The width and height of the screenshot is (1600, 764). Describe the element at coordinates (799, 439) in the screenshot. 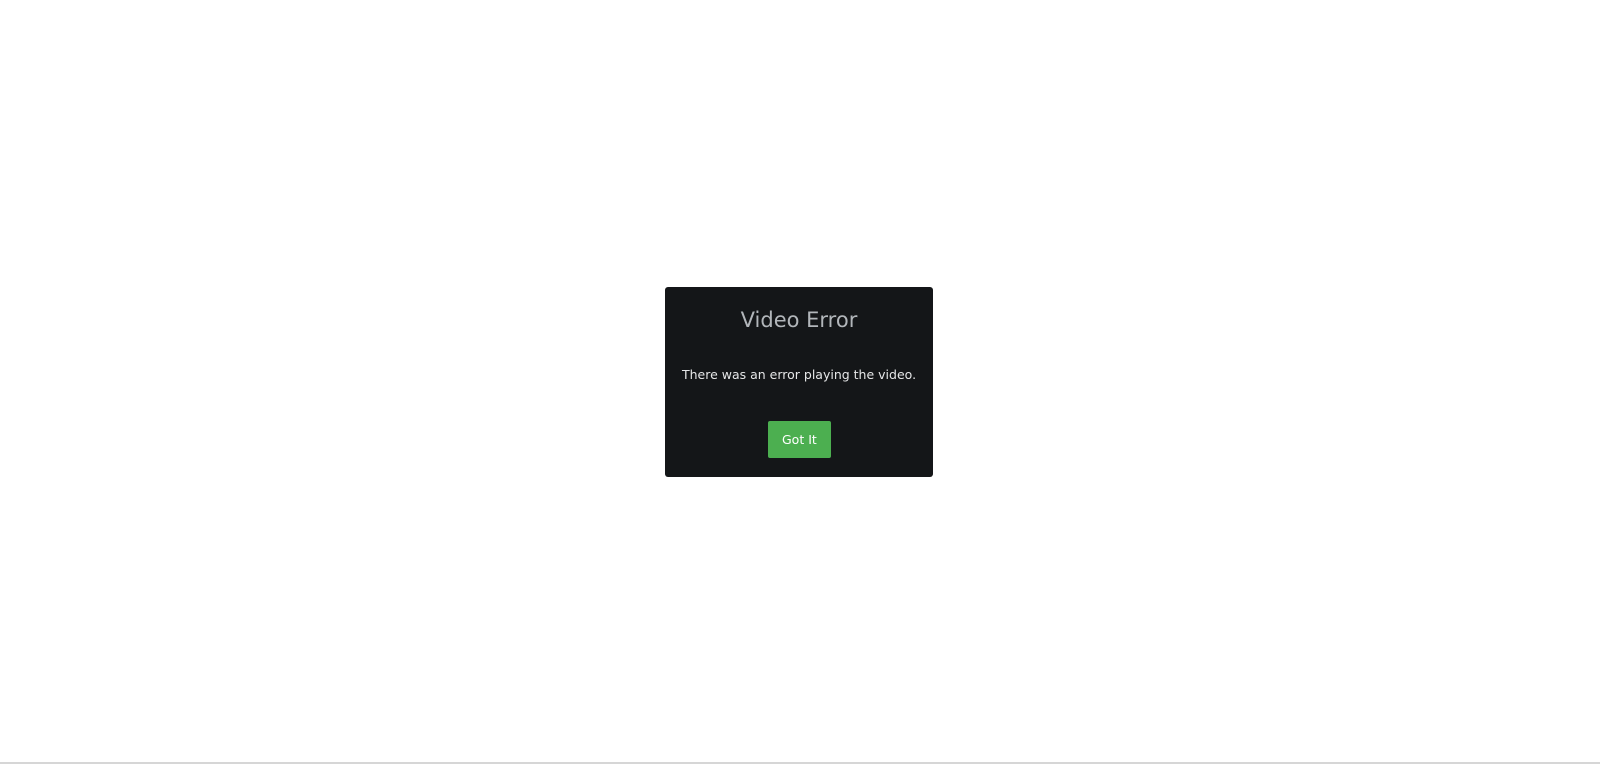

I see `got-it-button: Got It` at that location.